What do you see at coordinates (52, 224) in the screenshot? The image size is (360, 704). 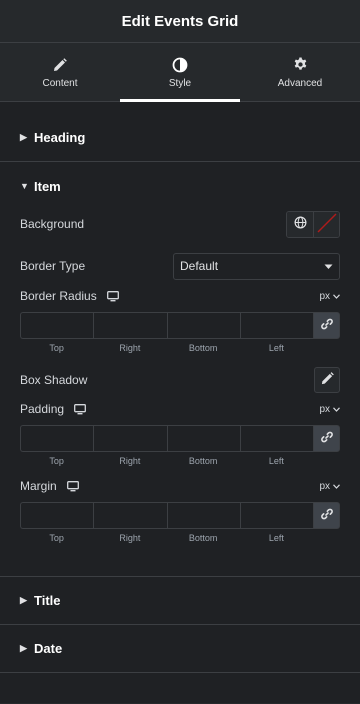 I see `background-label: Background` at bounding box center [52, 224].